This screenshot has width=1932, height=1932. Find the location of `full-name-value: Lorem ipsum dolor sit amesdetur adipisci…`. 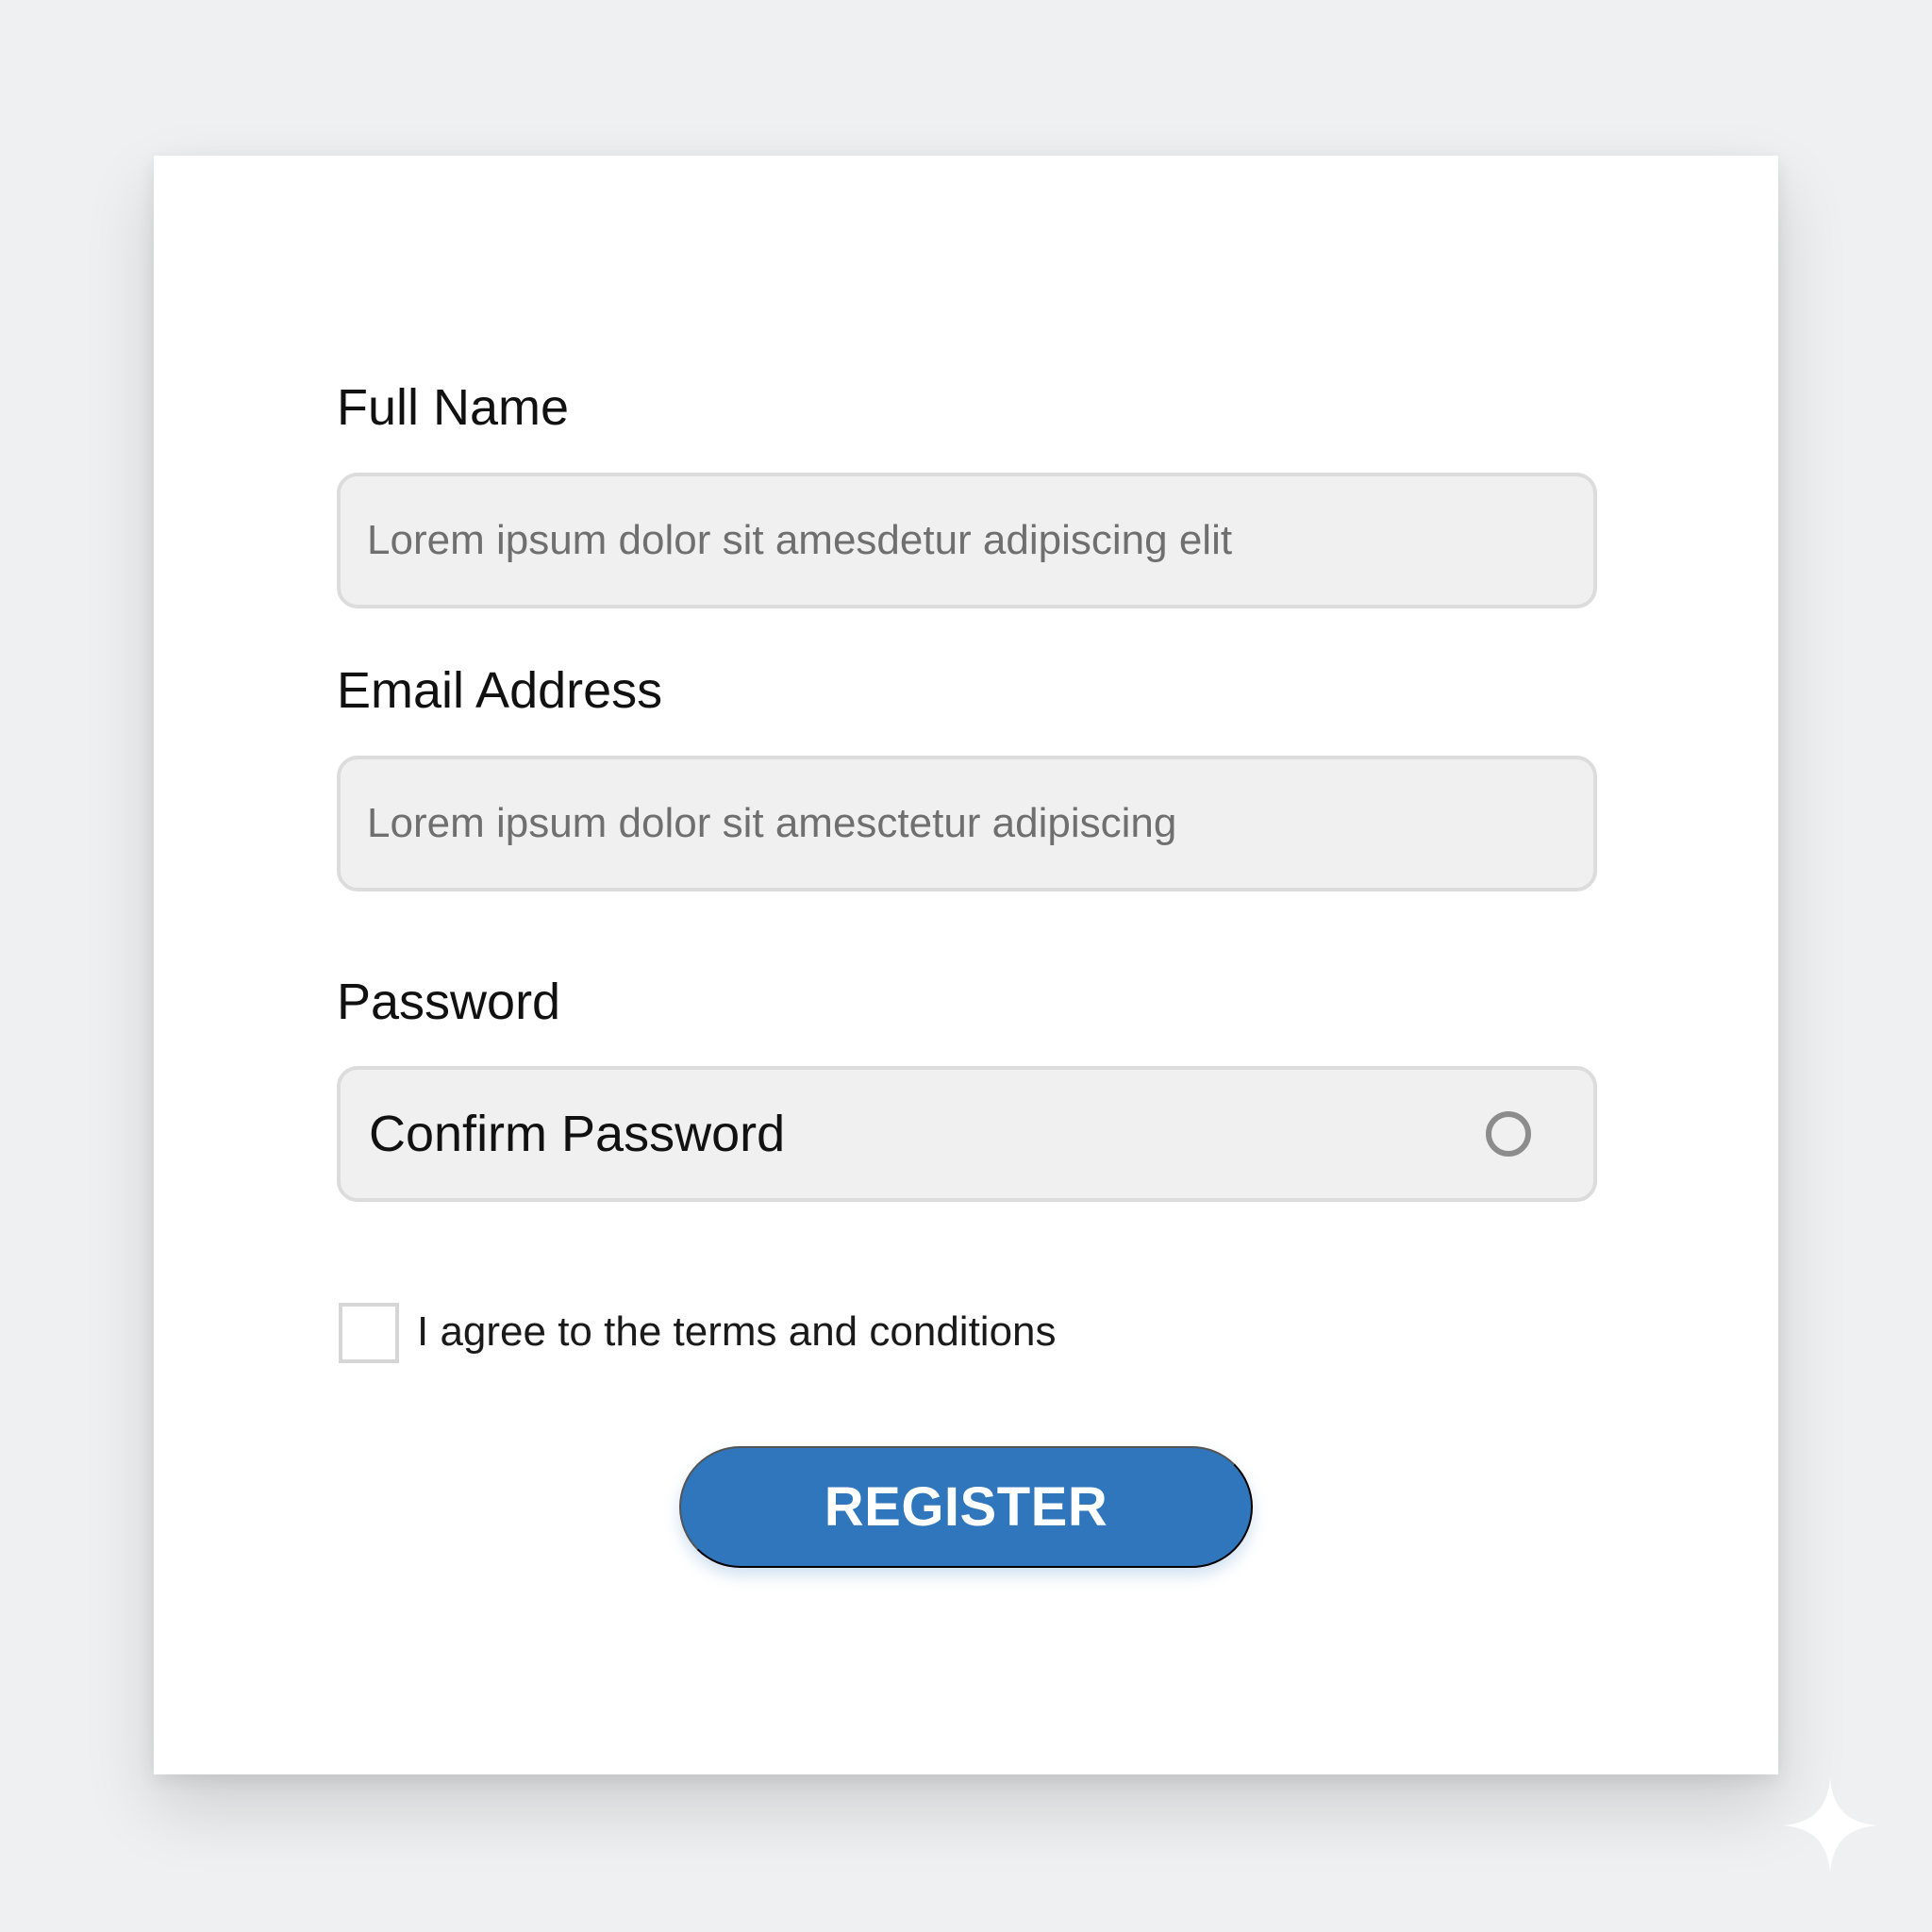

full-name-value: Lorem ipsum dolor sit amesdetur adipisci… is located at coordinates (800, 540).